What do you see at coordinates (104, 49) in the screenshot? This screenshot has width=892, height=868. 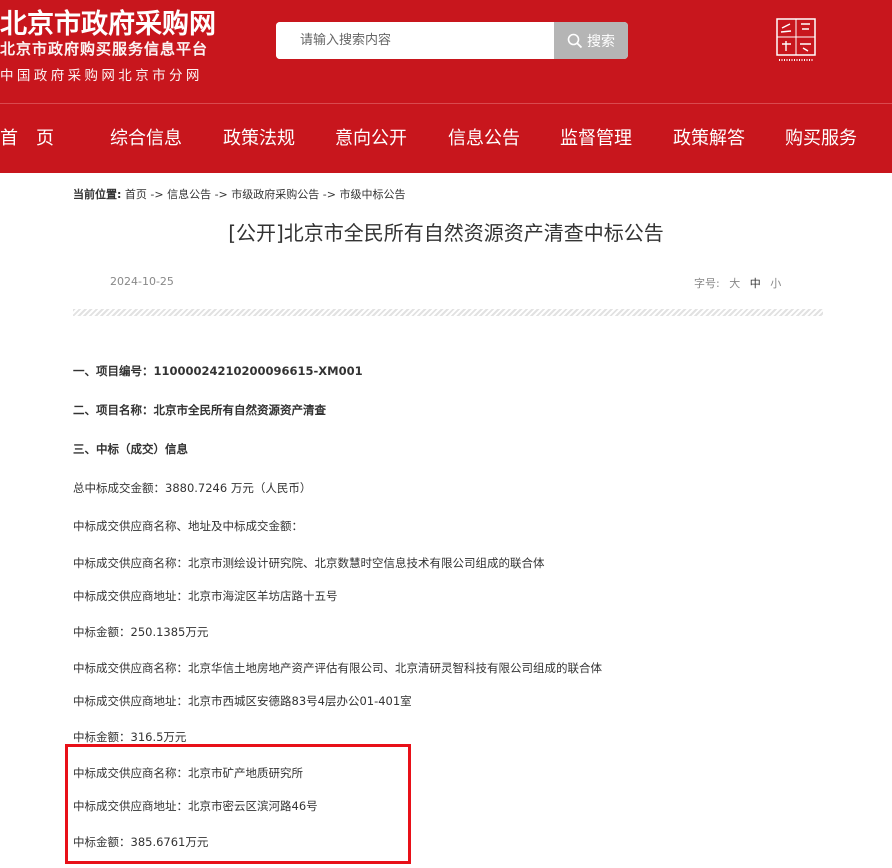 I see `site-subtitle: 北京市政府购买服务信息平台` at bounding box center [104, 49].